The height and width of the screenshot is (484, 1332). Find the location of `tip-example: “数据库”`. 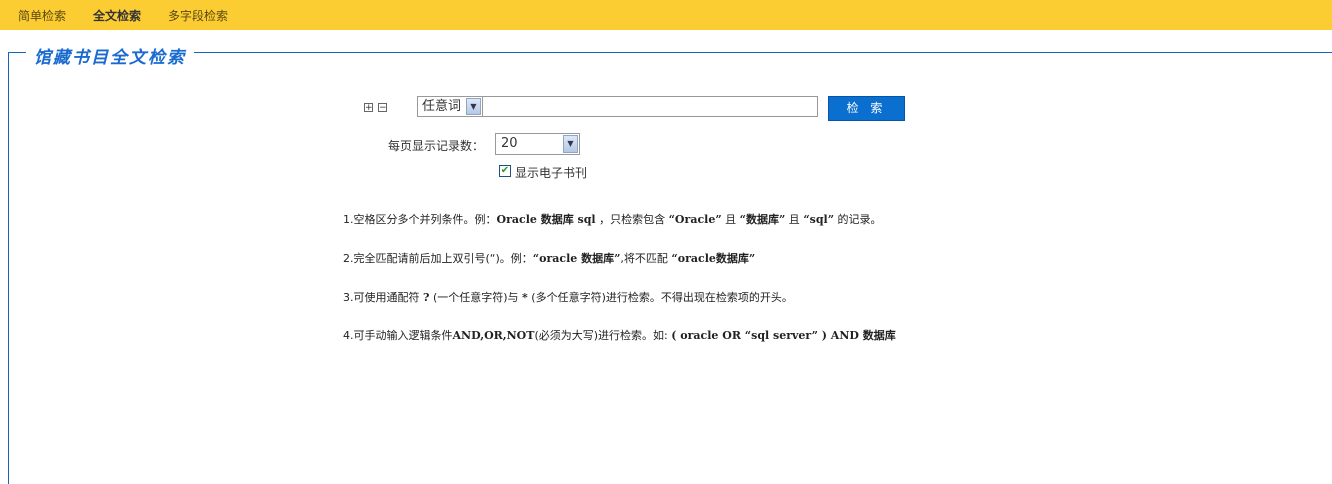

tip-example: “数据库” is located at coordinates (762, 219).